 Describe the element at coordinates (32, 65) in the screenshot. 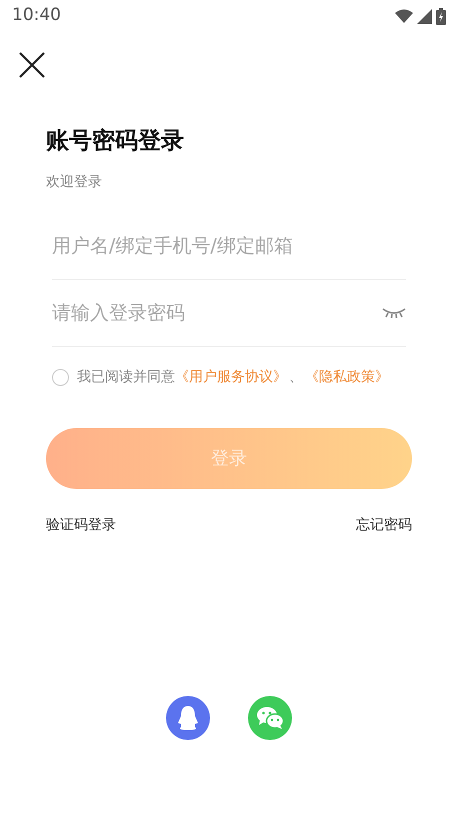

I see `close-icon` at that location.